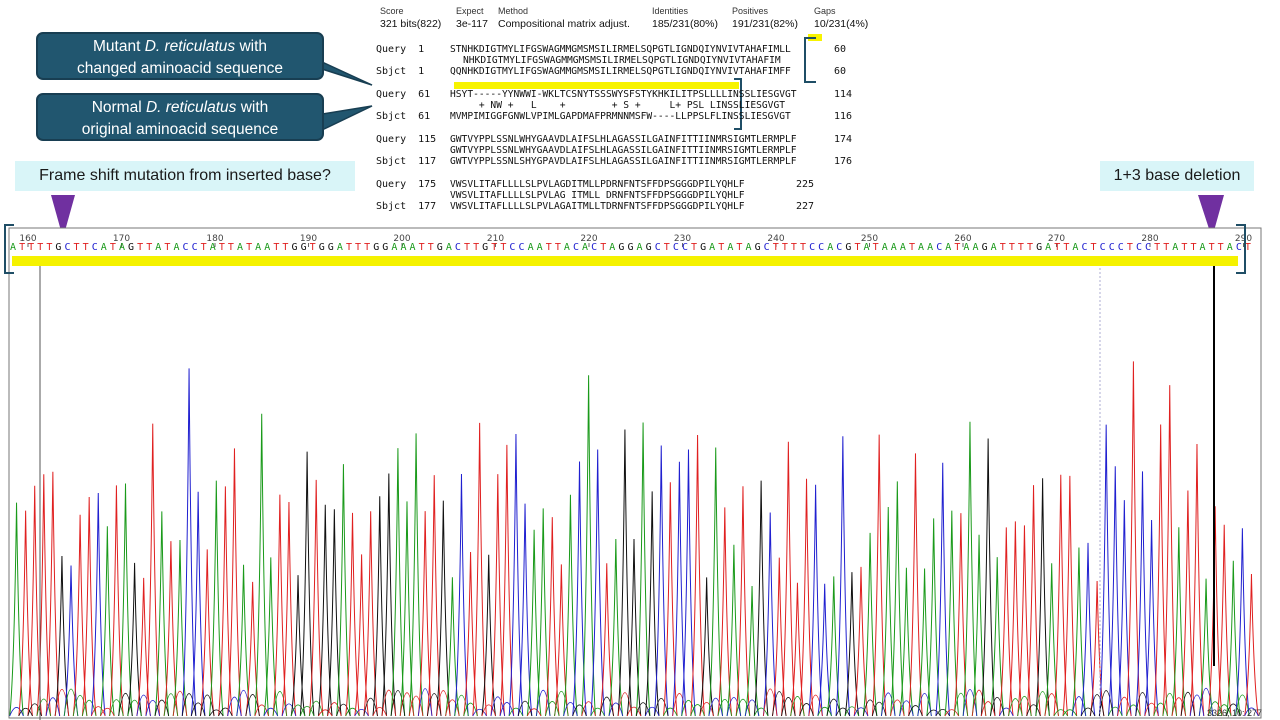  I want to click on query-label: Query 175, so click(406, 184).